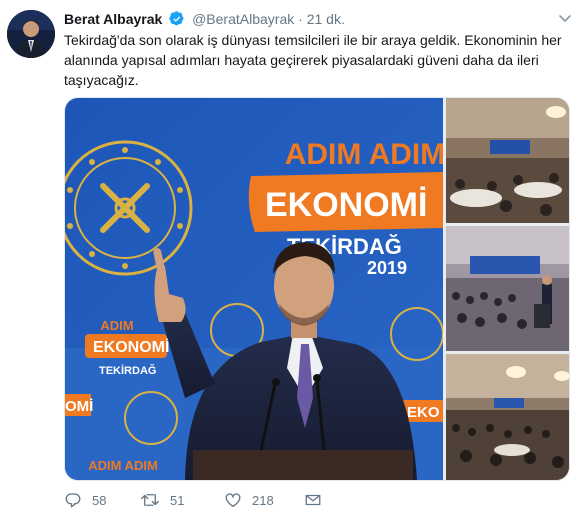 This screenshot has width=583, height=531. What do you see at coordinates (131, 347) in the screenshot?
I see `small-banner-line2: EKONOMİ` at bounding box center [131, 347].